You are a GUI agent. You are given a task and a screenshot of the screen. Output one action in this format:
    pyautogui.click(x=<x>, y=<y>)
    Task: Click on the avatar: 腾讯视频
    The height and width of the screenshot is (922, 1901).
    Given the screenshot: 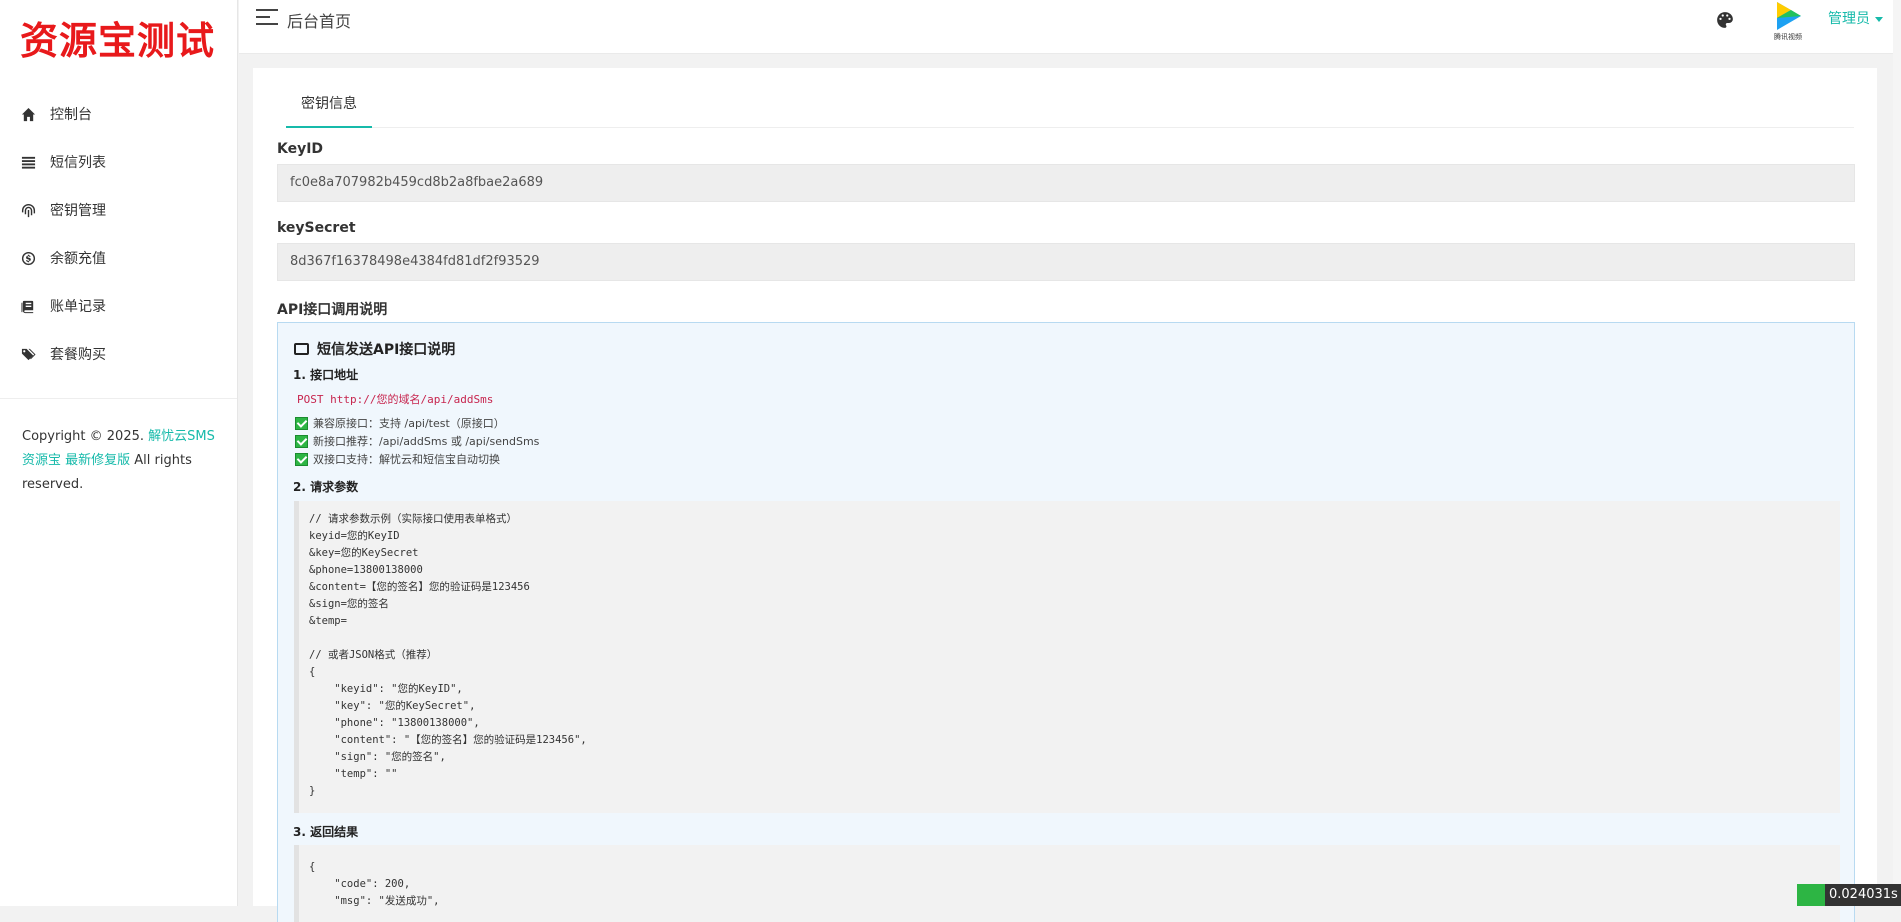 What is the action you would take?
    pyautogui.click(x=1788, y=21)
    